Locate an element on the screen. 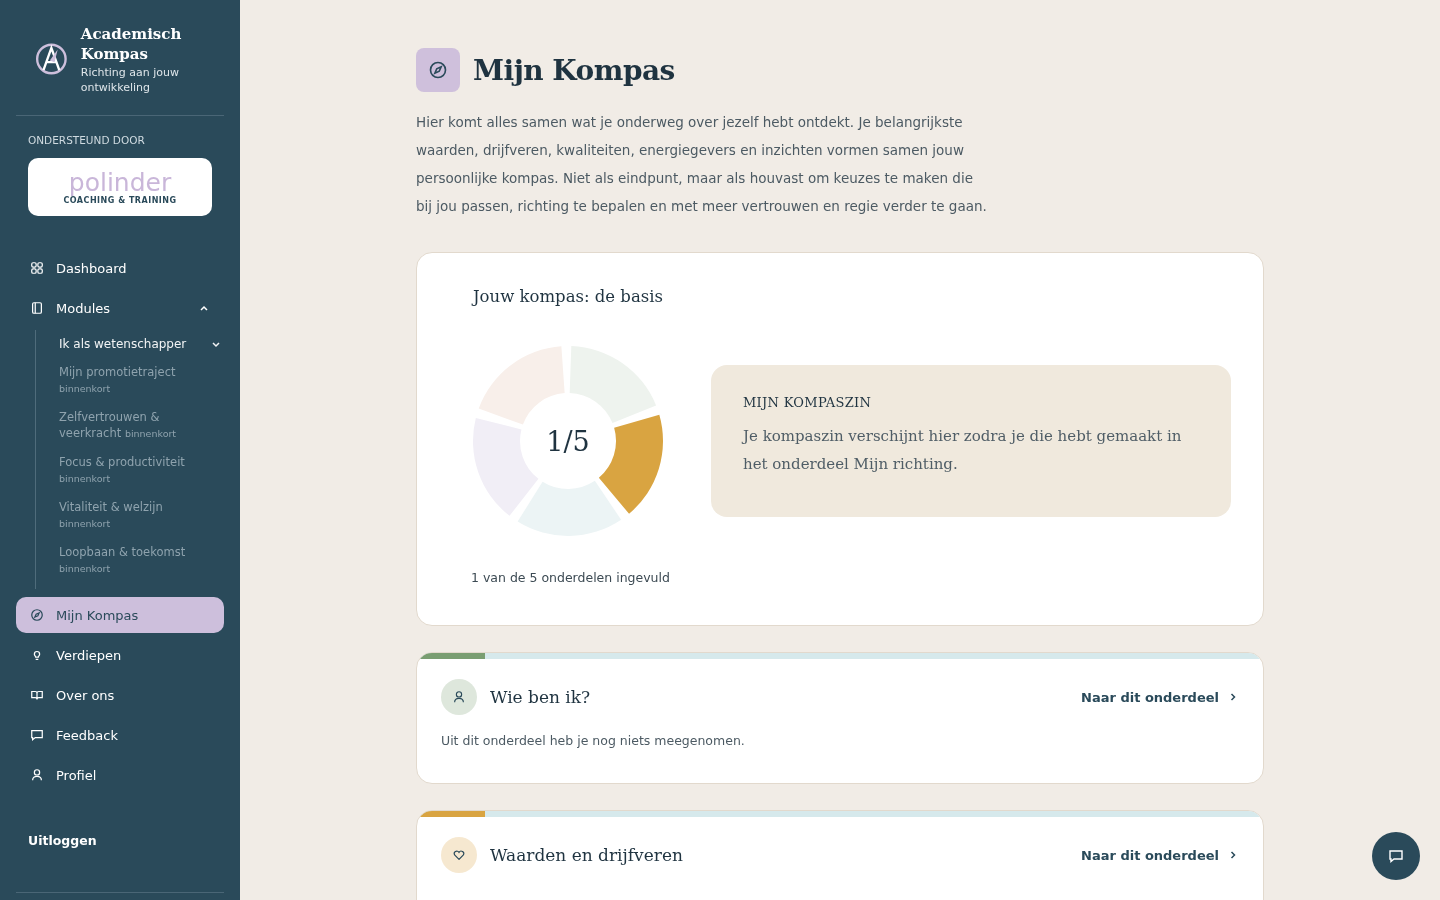 The image size is (1440, 900). nav-item: Dashboard is located at coordinates (120, 268).